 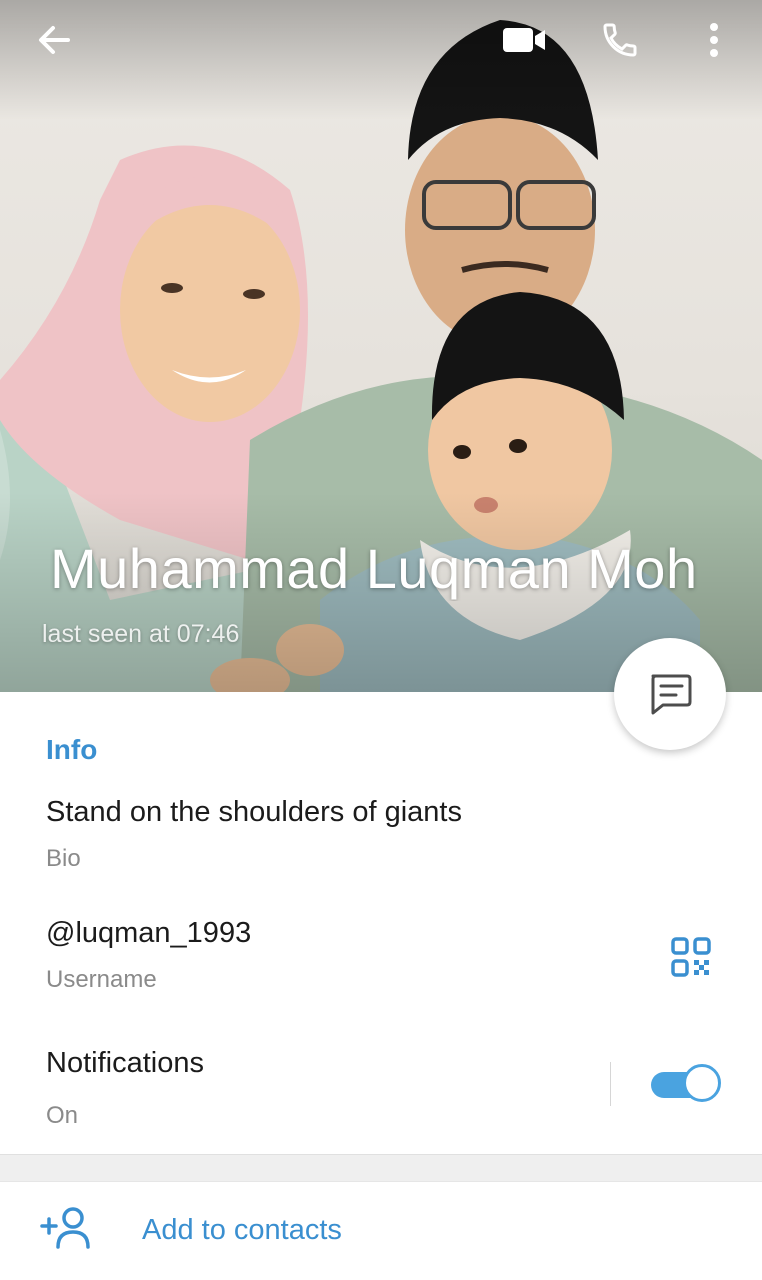 I want to click on bio-text: Stand on the shoulders of giants, so click(x=254, y=812).